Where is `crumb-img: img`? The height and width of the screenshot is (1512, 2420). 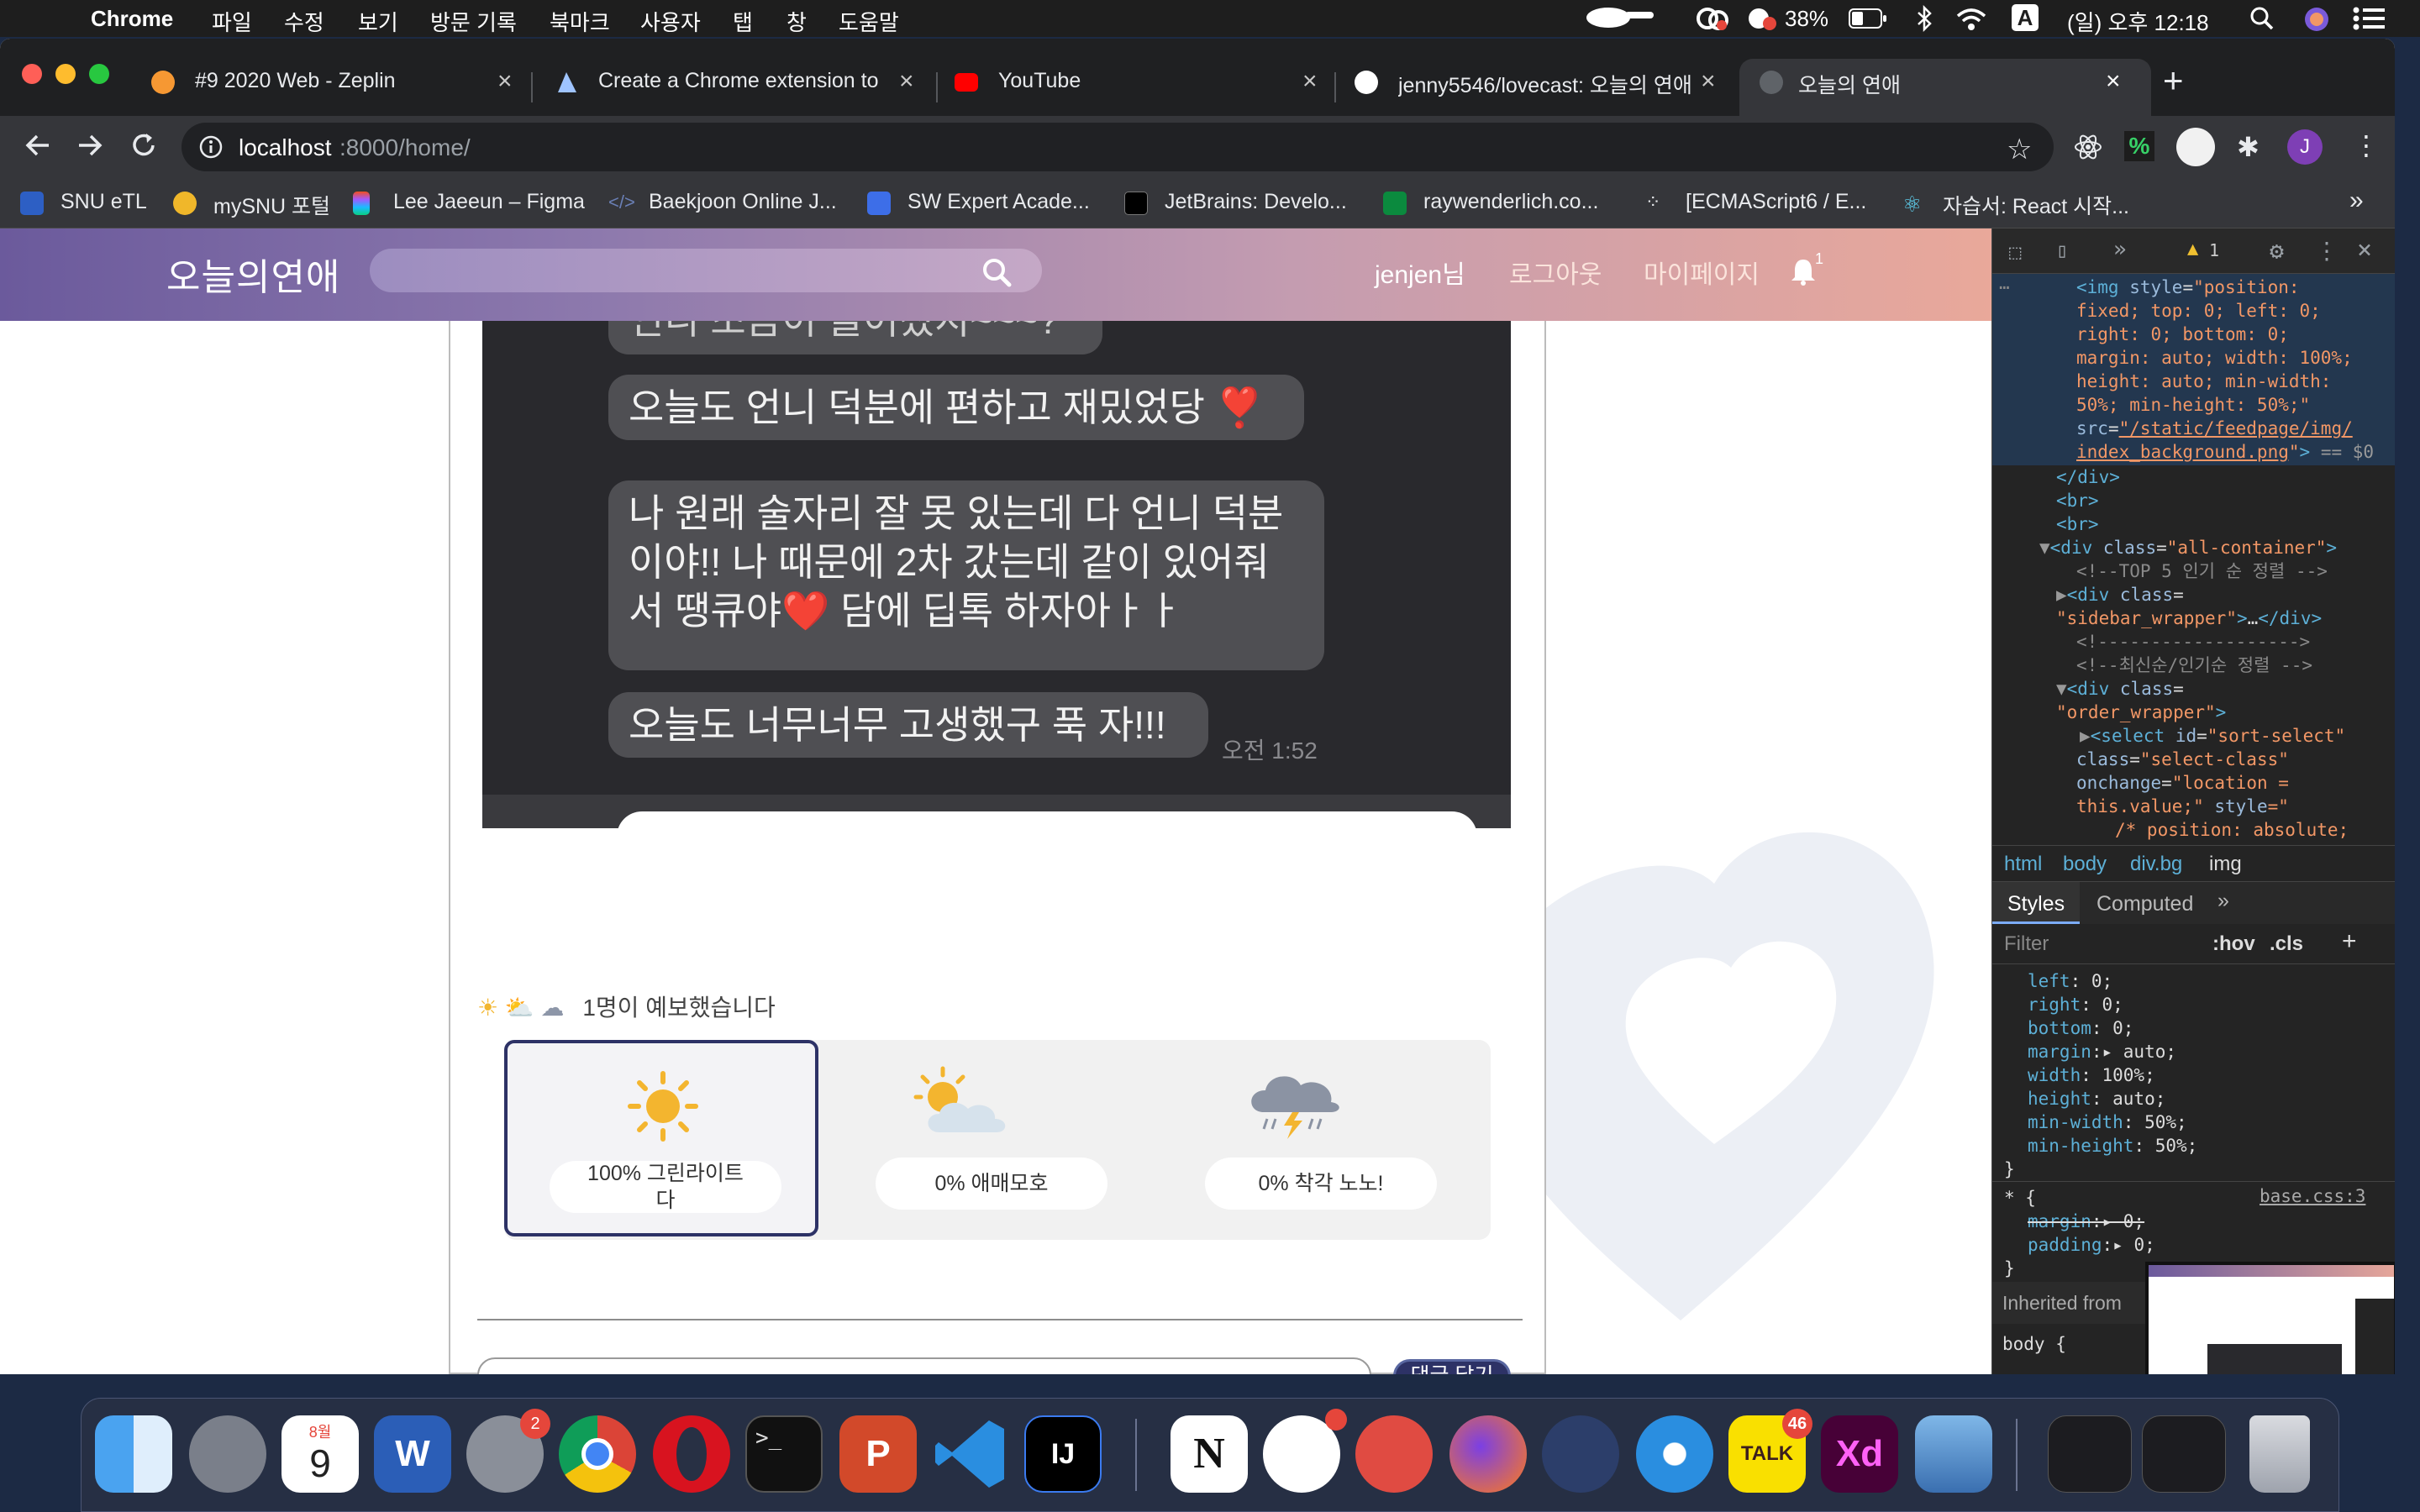
crumb-img: img is located at coordinates (2225, 864).